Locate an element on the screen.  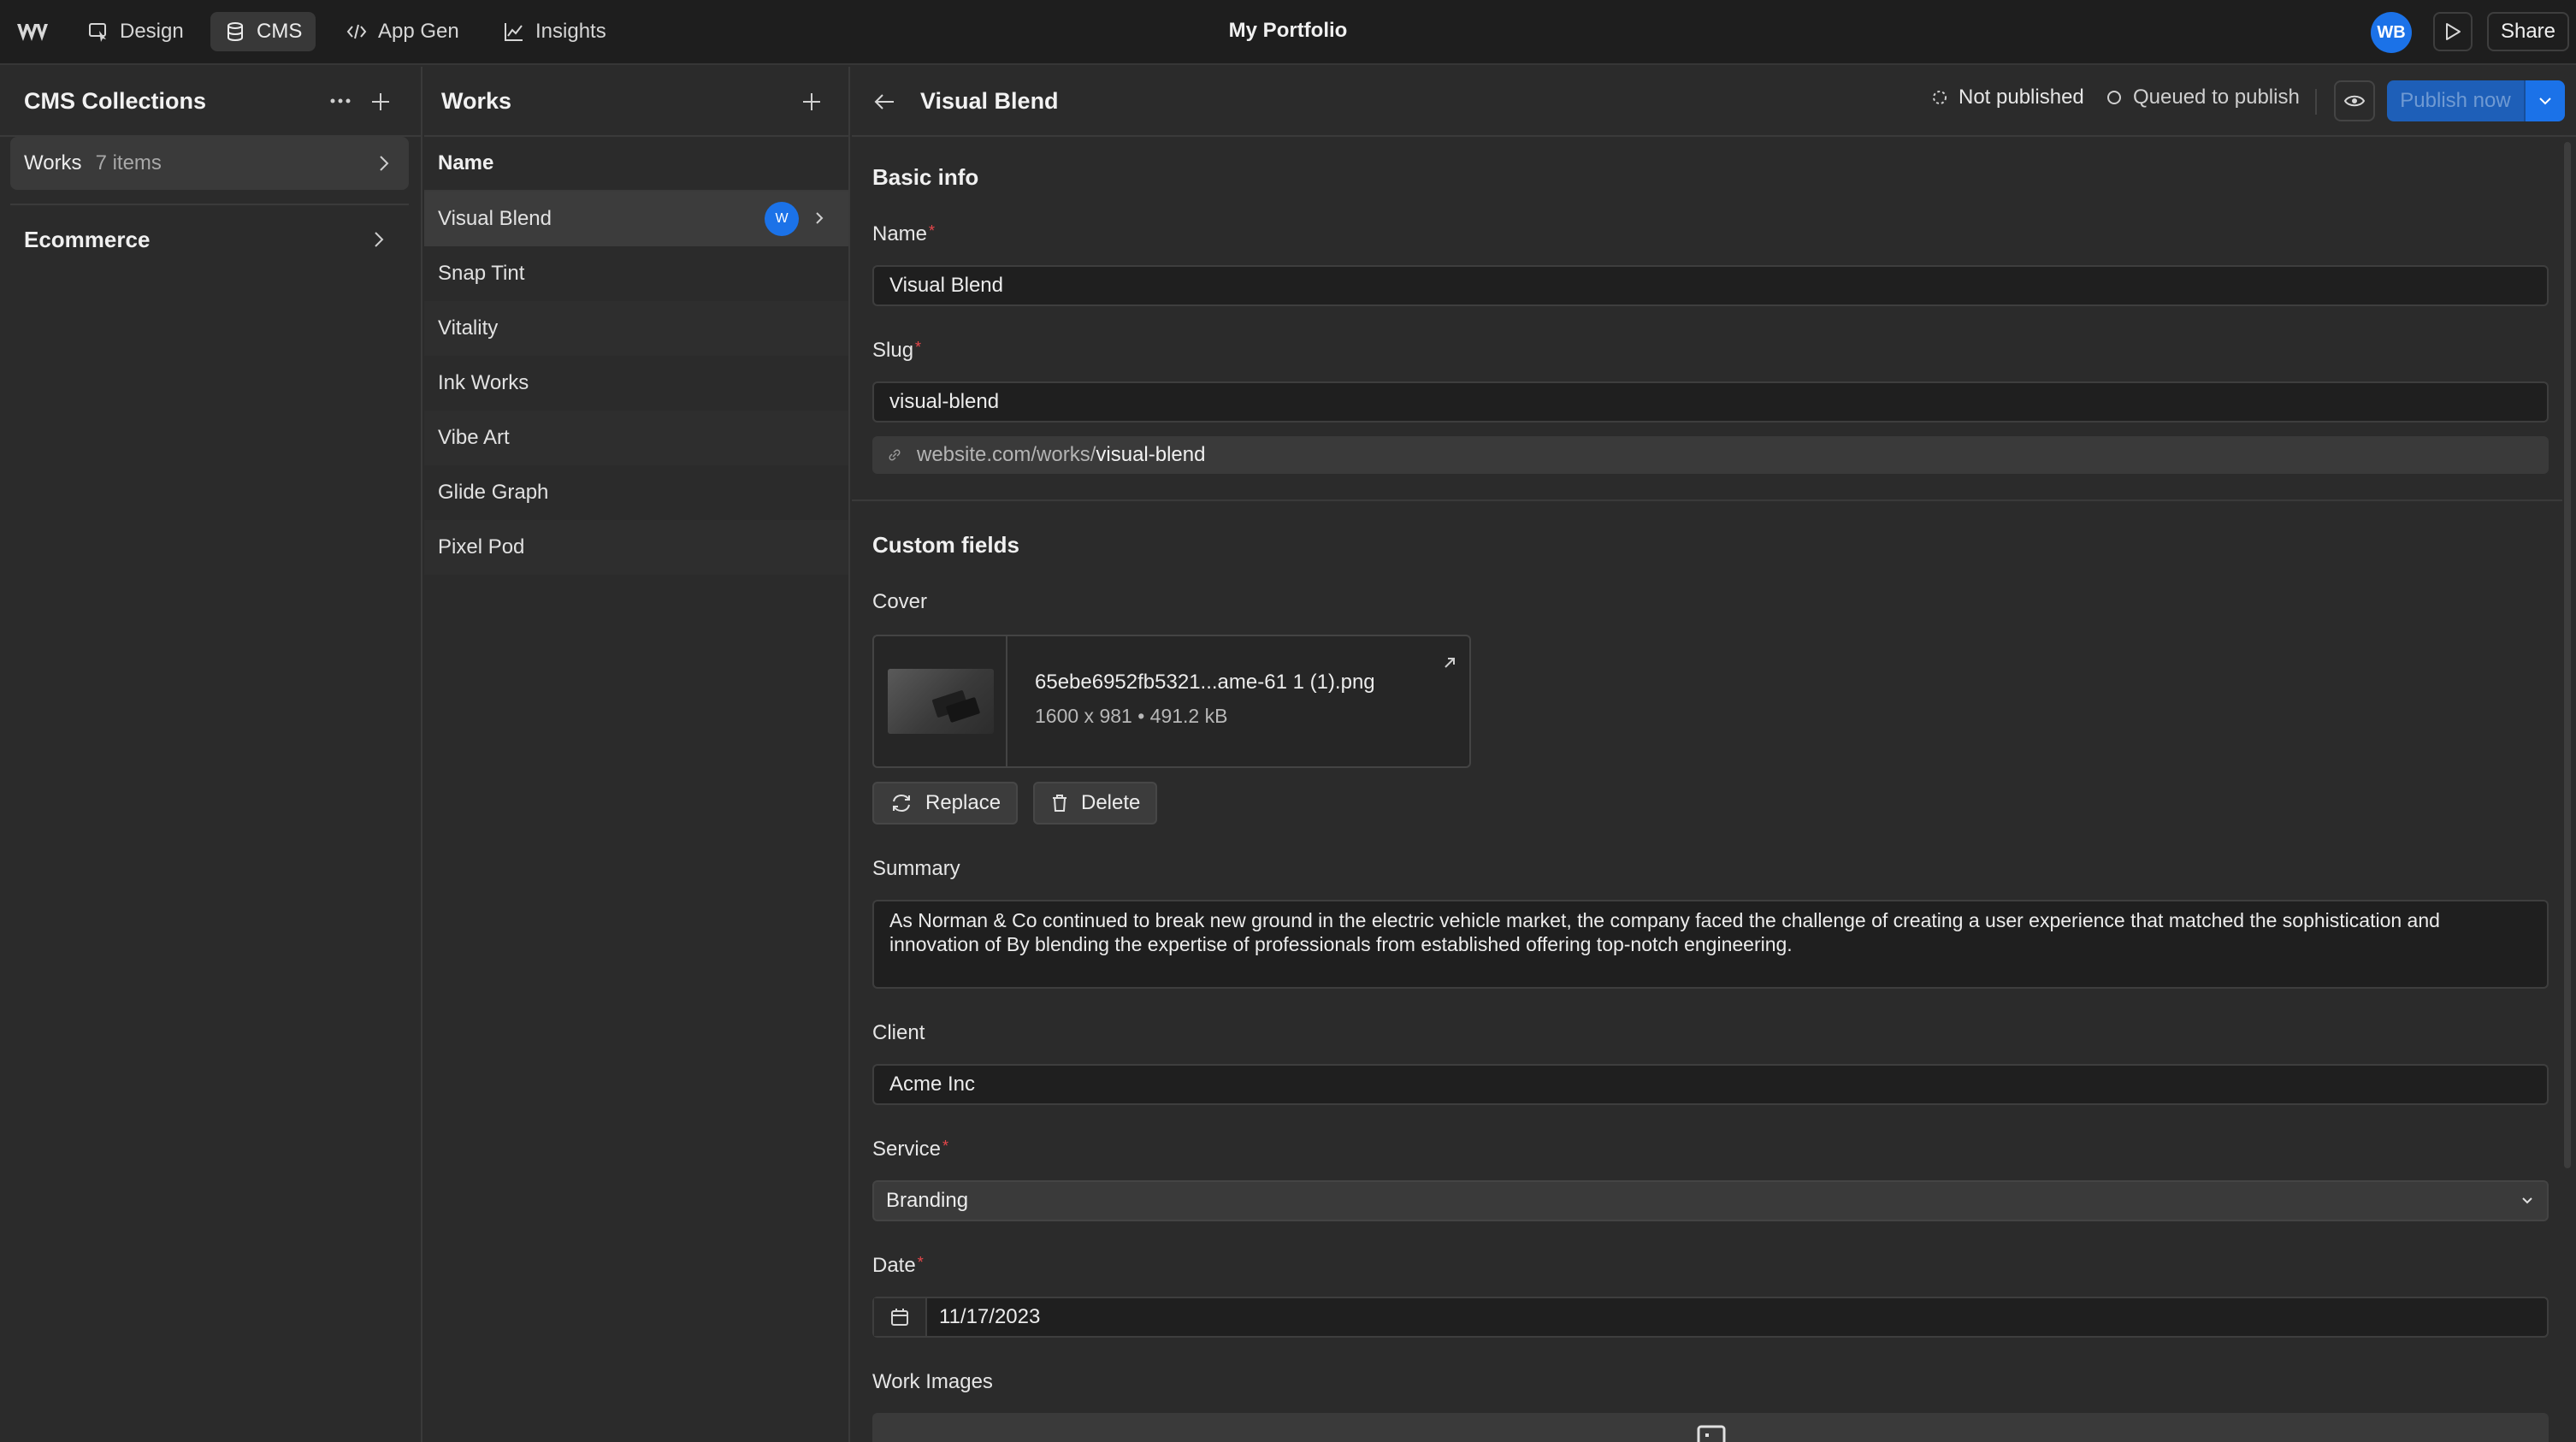
collections-title: CMS Collections is located at coordinates (115, 100).